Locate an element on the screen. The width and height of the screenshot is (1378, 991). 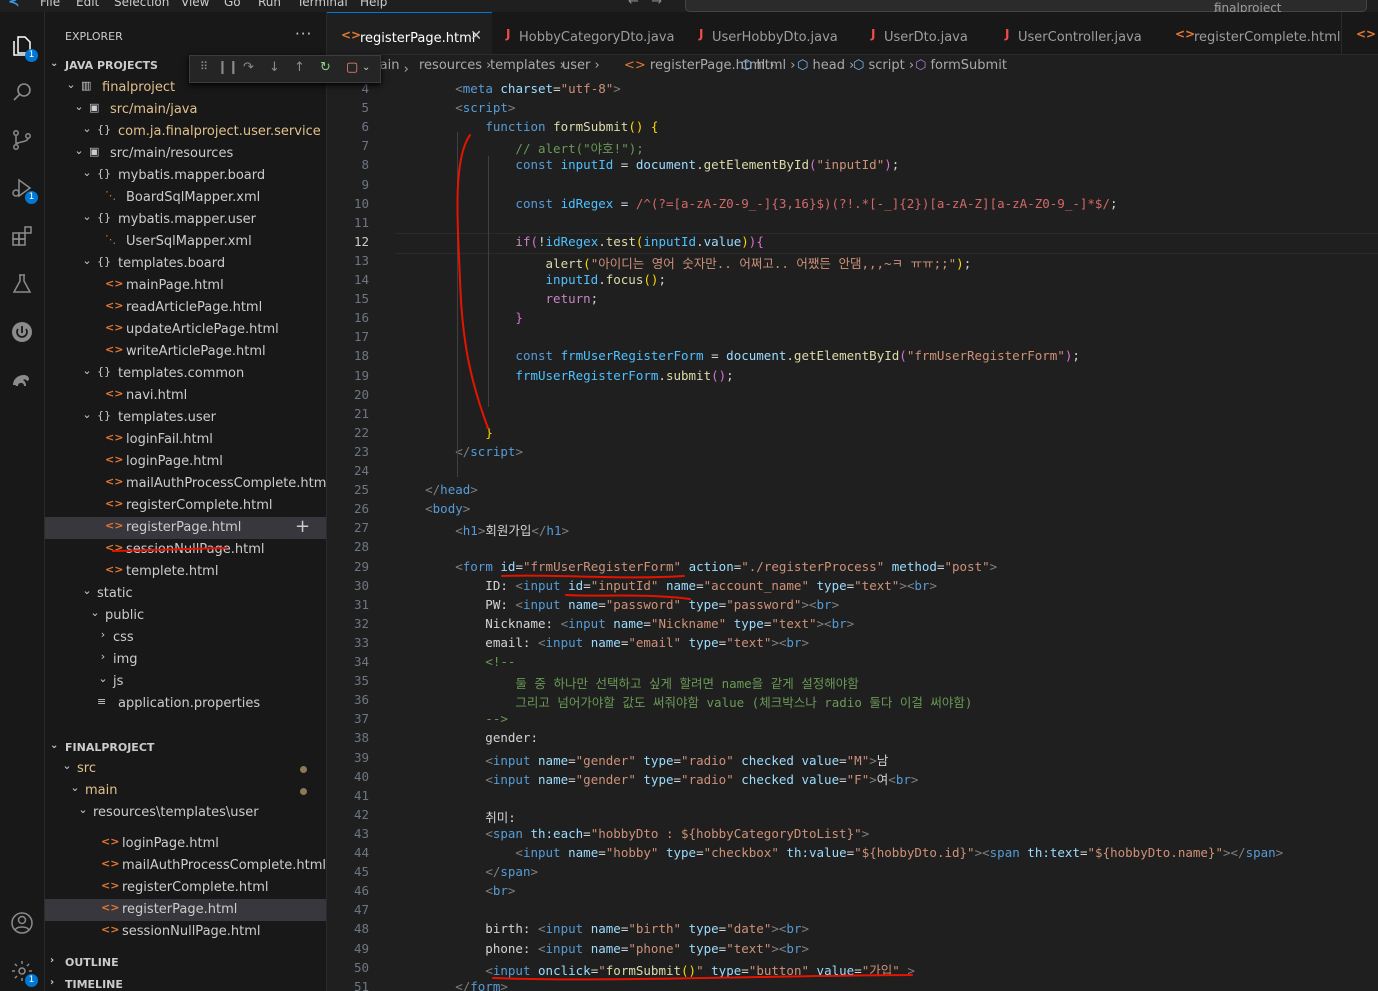
menu-view: View is located at coordinates (195, 4).